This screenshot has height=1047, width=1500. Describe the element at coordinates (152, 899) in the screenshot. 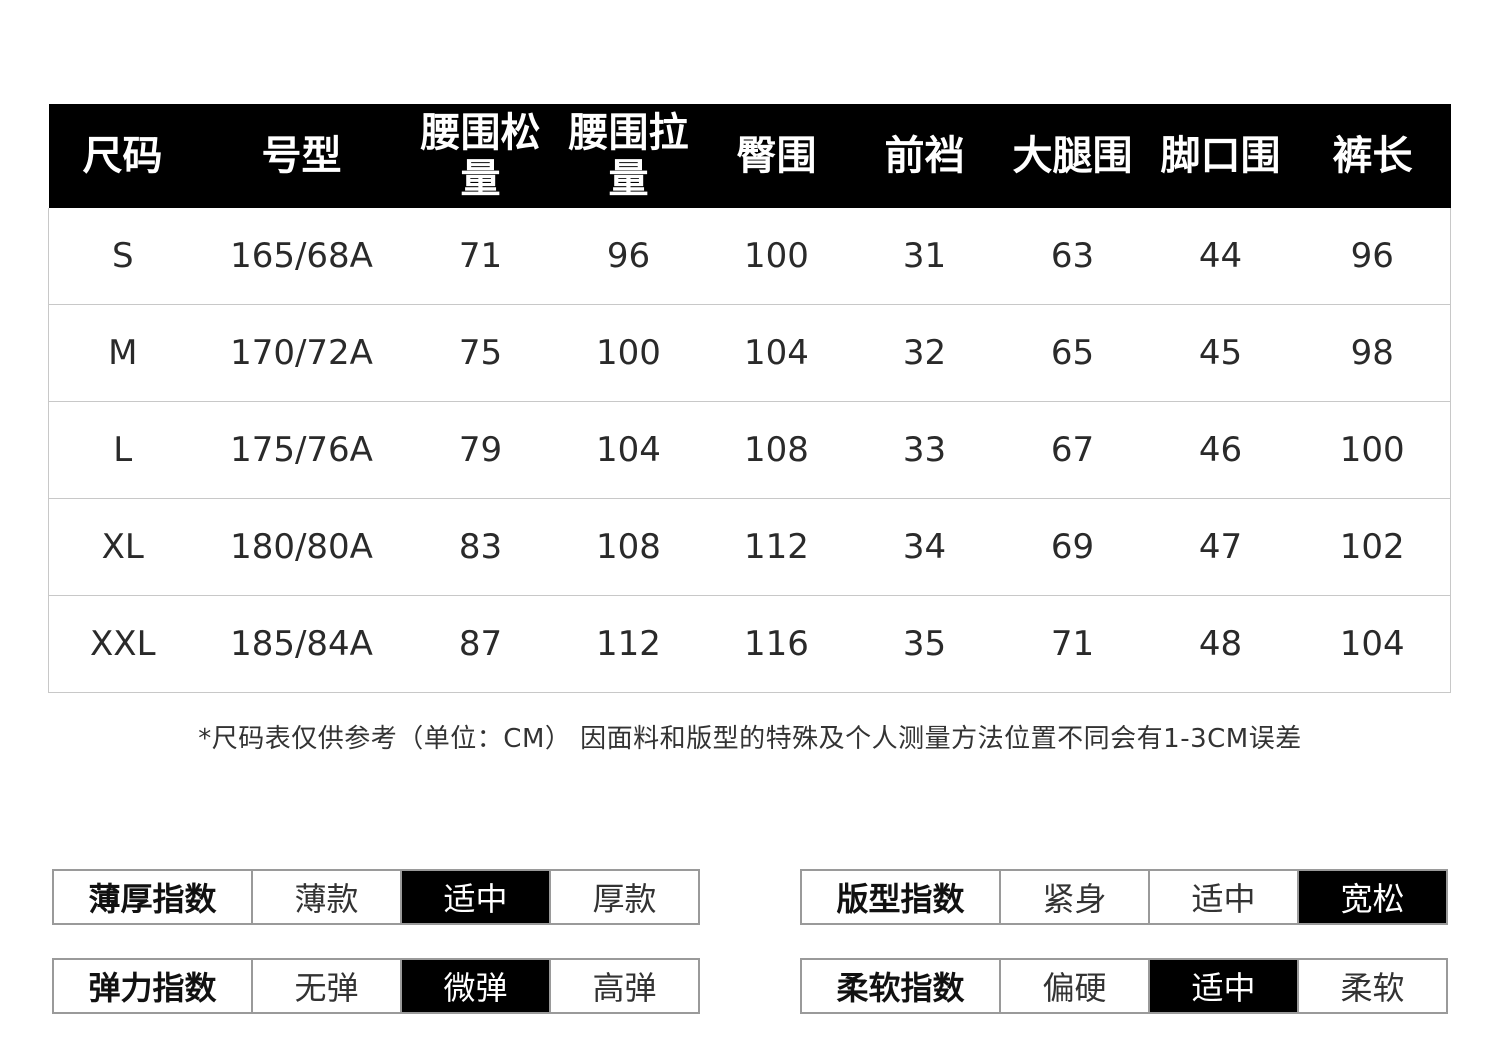

I see `thickness-index-label: 薄厚指数` at that location.